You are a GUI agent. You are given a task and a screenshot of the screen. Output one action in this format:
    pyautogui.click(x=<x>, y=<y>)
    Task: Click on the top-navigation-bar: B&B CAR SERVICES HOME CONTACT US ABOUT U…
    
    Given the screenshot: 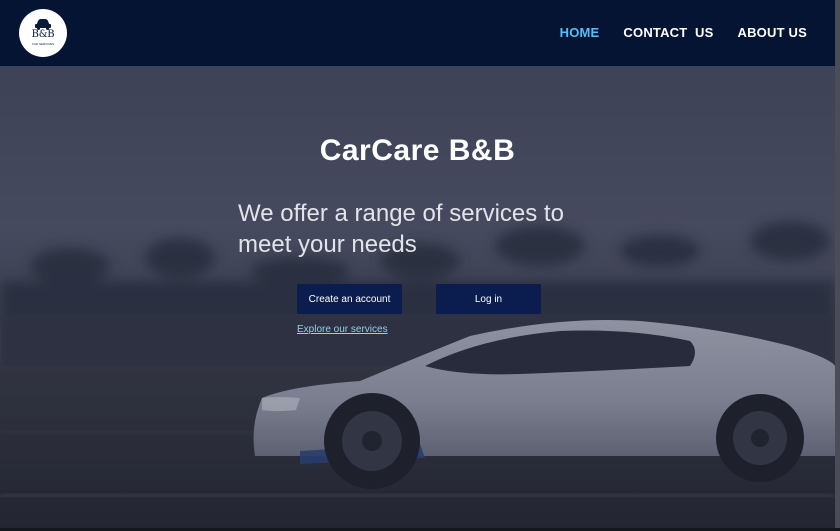 What is the action you would take?
    pyautogui.click(x=417, y=33)
    